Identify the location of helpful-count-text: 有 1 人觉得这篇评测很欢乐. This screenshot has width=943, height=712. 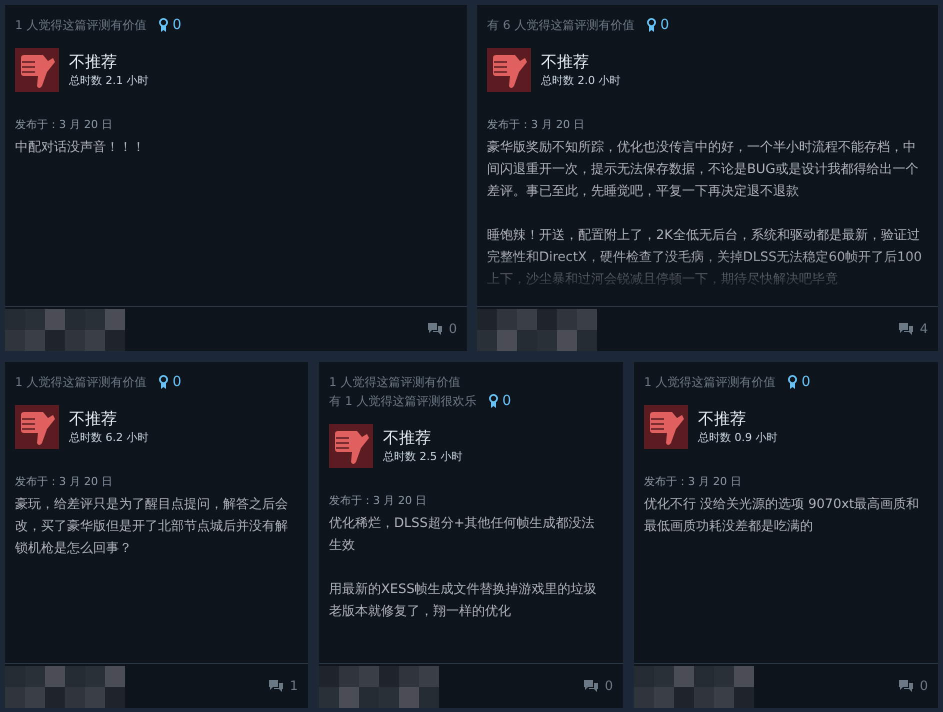
(402, 401).